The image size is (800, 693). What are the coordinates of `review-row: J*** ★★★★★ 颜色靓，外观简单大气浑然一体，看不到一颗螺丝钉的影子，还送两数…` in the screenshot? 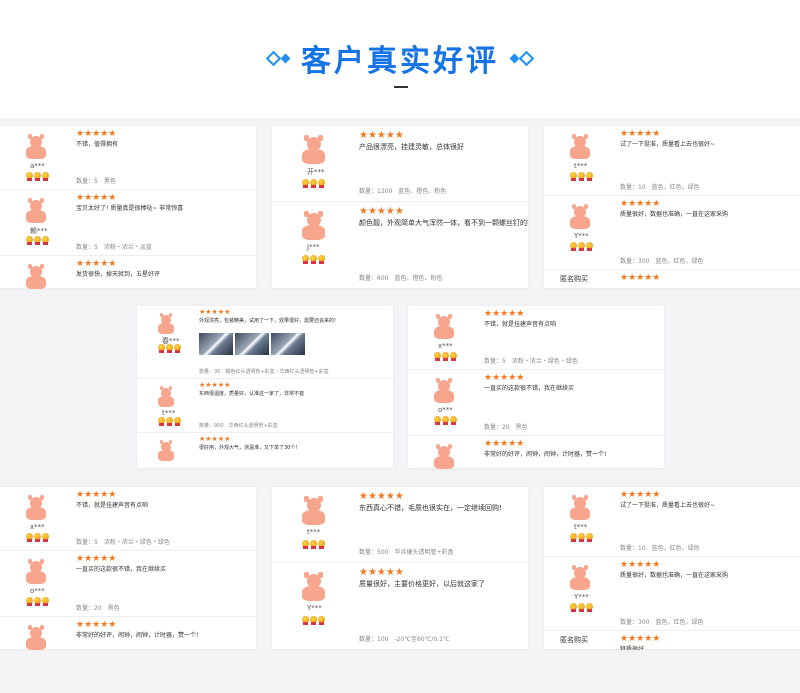 It's located at (400, 245).